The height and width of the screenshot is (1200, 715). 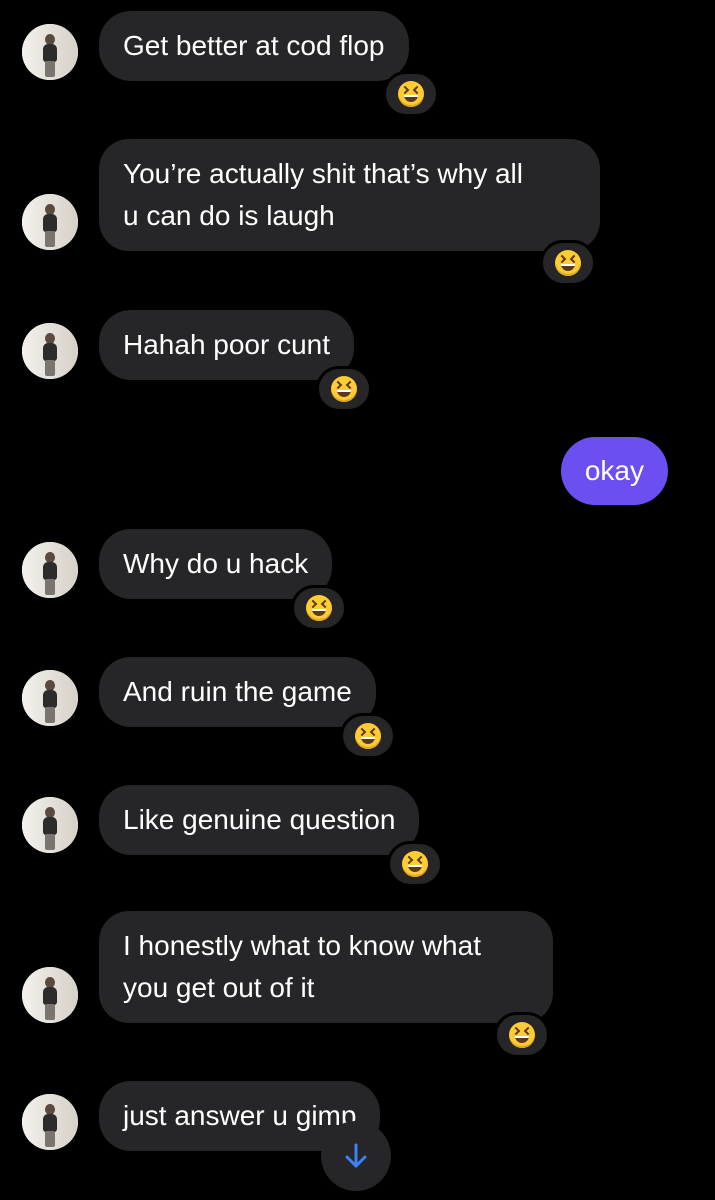 I want to click on message-text: And ruin the game, so click(x=237, y=691).